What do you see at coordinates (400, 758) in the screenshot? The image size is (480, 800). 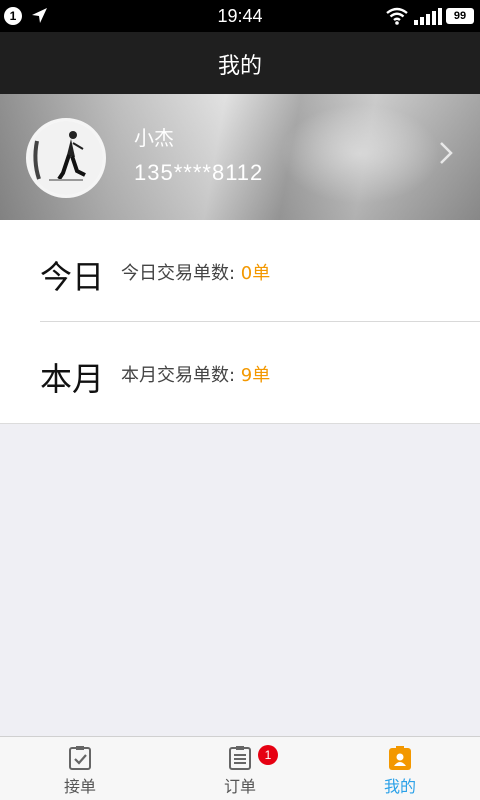 I see `profile-badge-icon` at bounding box center [400, 758].